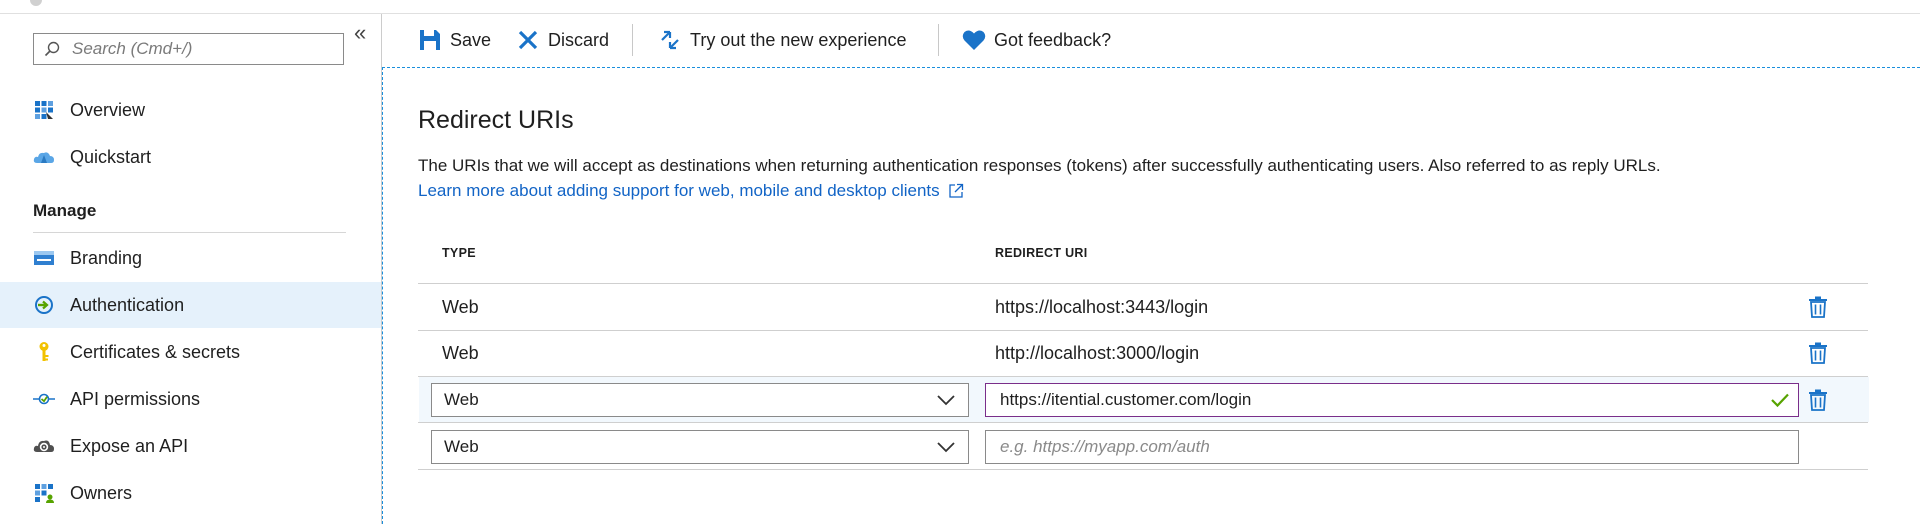 The image size is (1920, 524). Describe the element at coordinates (798, 39) in the screenshot. I see `try-new-experience-label: Try out the new experience` at that location.